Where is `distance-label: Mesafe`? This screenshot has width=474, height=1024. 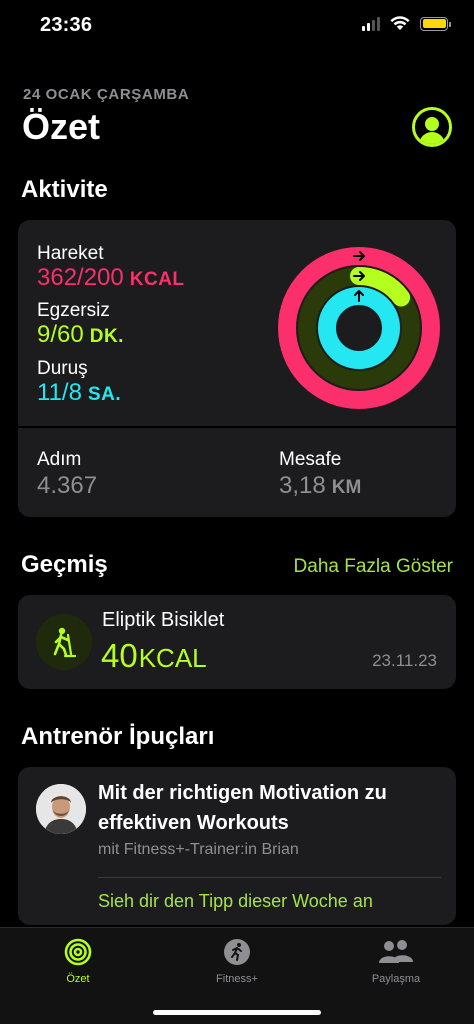
distance-label: Mesafe is located at coordinates (310, 459).